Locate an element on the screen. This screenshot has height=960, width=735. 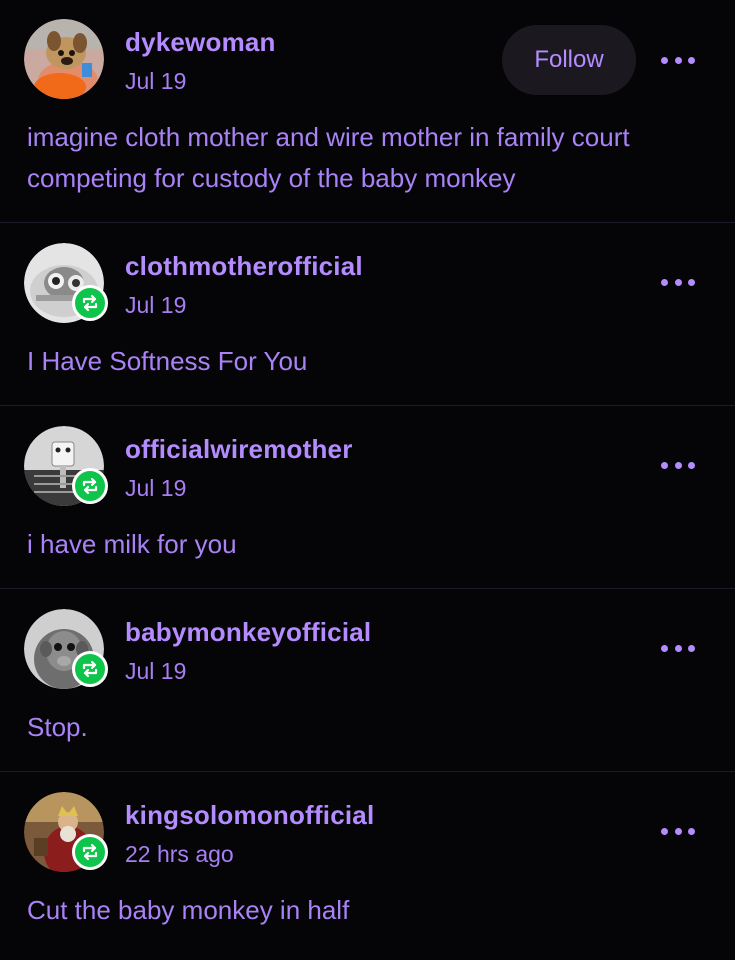
post-text: I Have Softness For You is located at coordinates (167, 361).